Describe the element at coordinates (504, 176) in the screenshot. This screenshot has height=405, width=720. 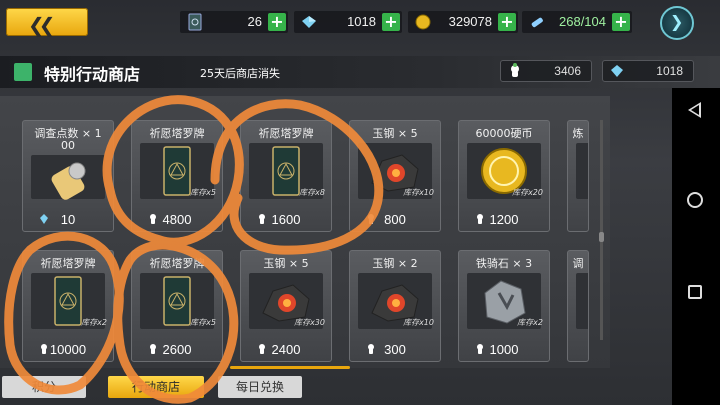
I see `shop-item-card: 60000硬币库存x20 1200` at that location.